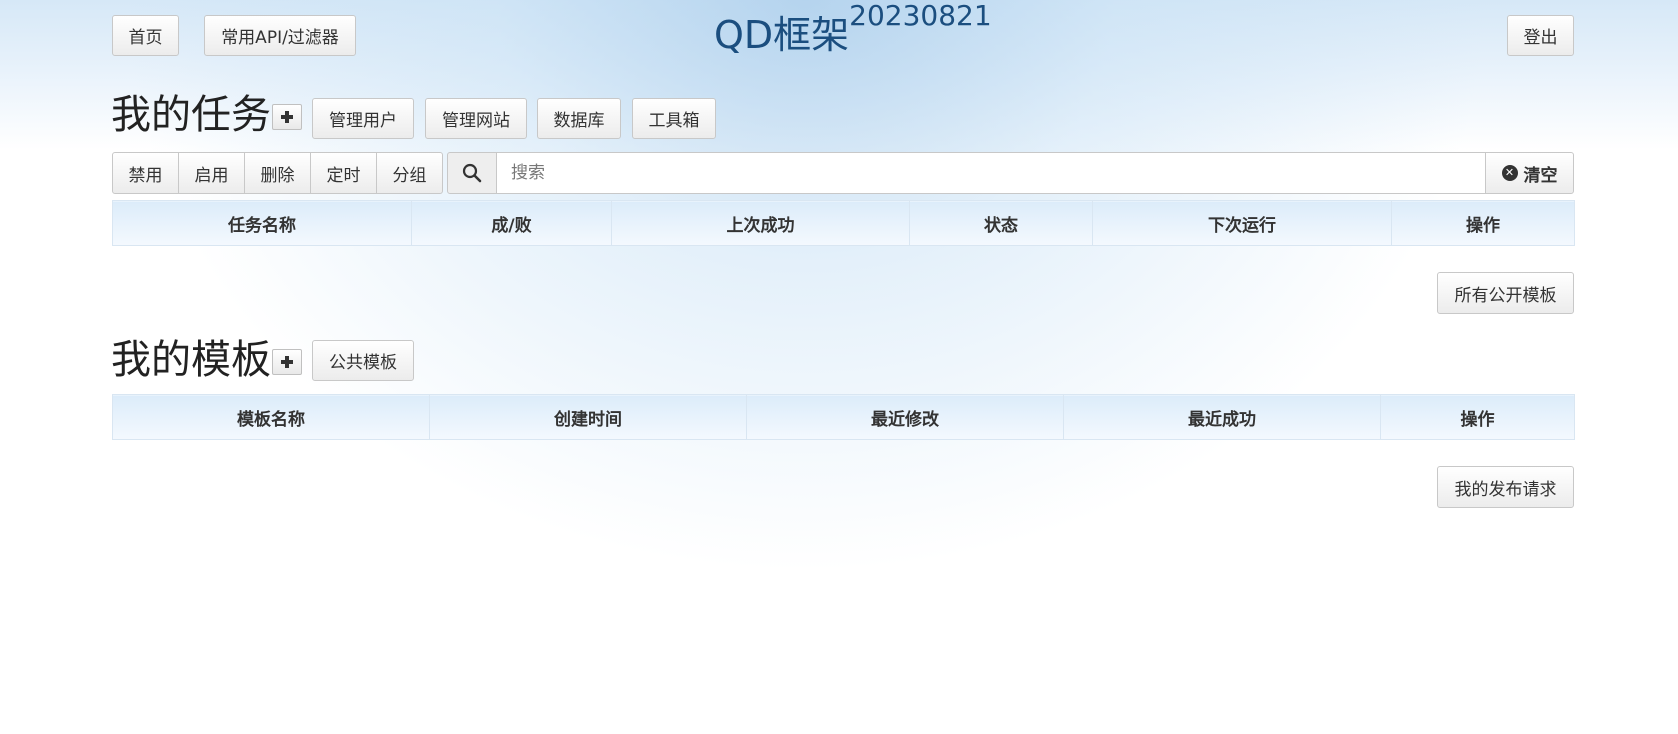 The height and width of the screenshot is (734, 1678). What do you see at coordinates (1540, 175) in the screenshot?
I see `clear-label: 清空` at bounding box center [1540, 175].